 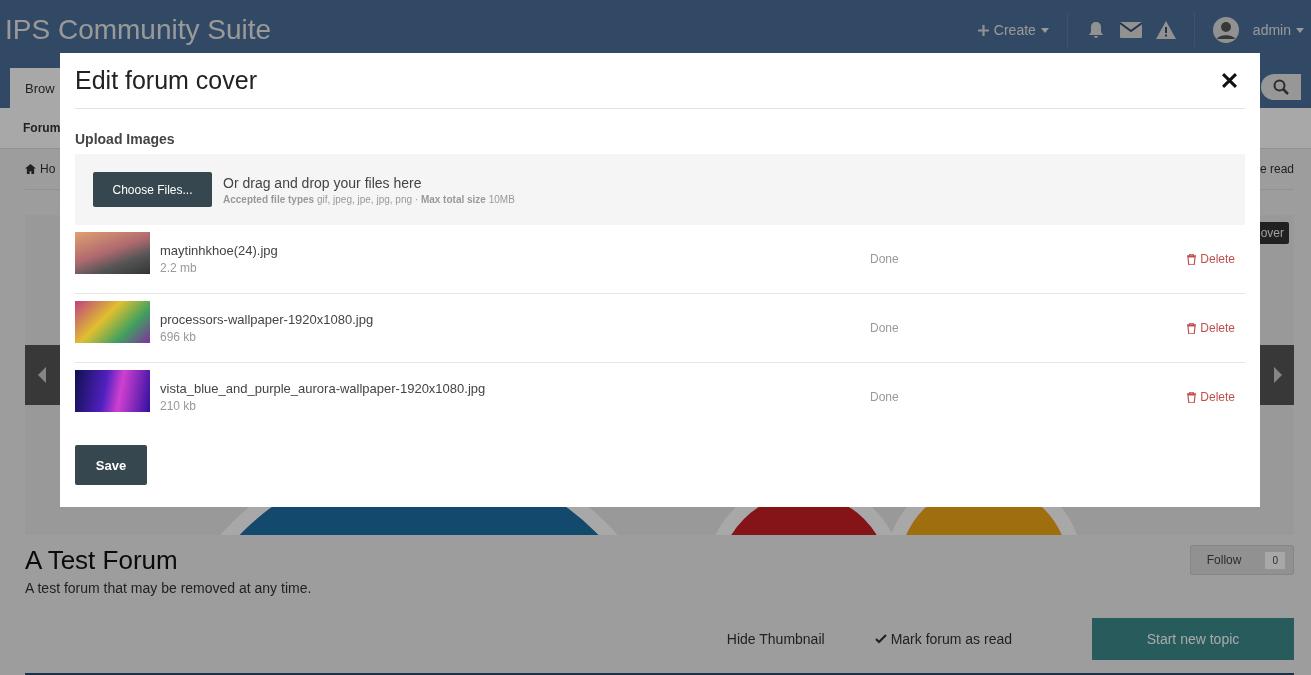 I want to click on home-icon, so click(x=30, y=169).